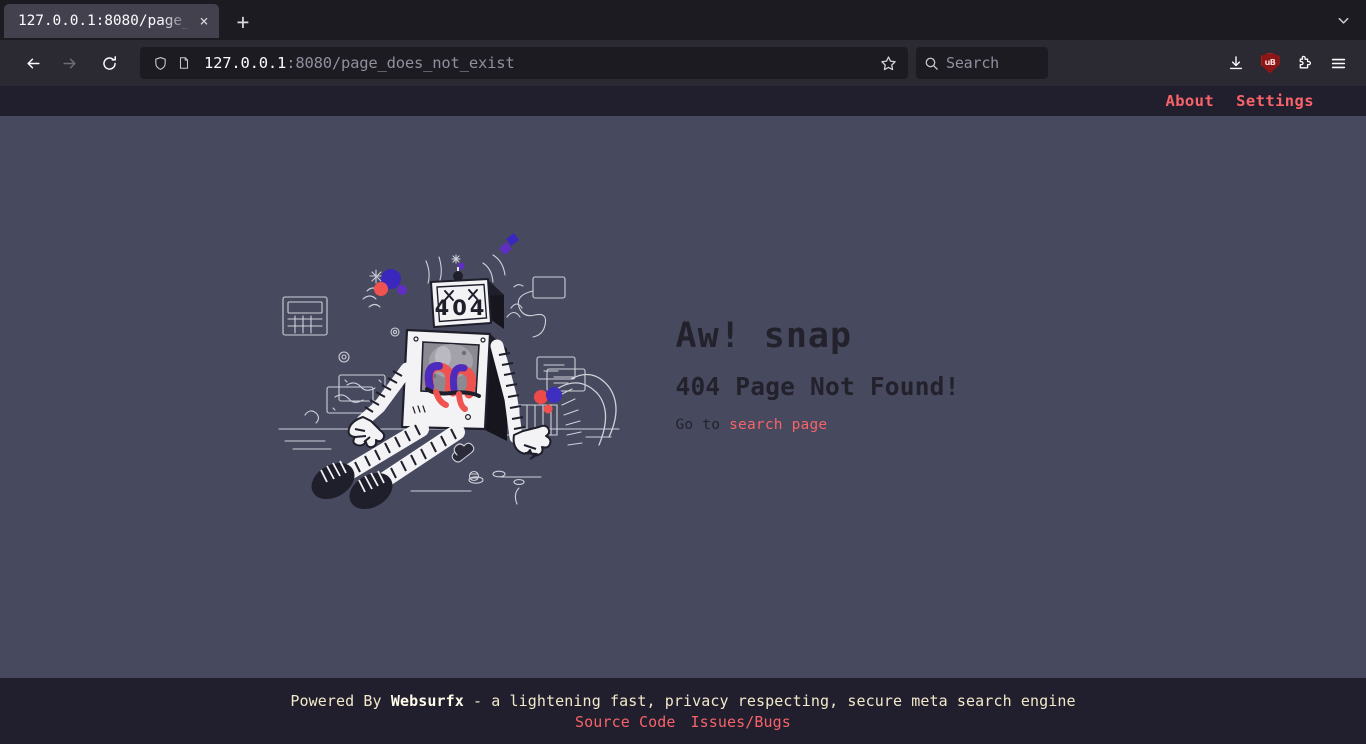  I want to click on close-icon: ×, so click(204, 21).